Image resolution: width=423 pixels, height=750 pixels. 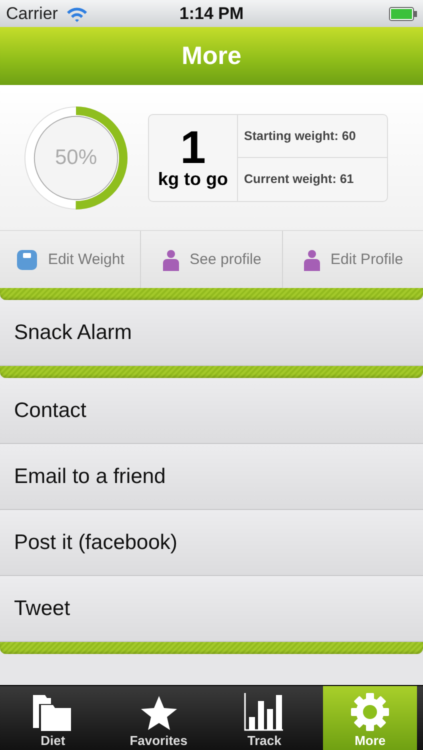 I want to click on wifi-icon, so click(x=77, y=14).